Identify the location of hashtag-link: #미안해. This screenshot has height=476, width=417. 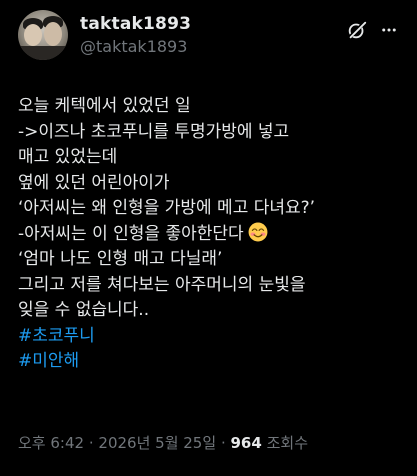
(208, 362).